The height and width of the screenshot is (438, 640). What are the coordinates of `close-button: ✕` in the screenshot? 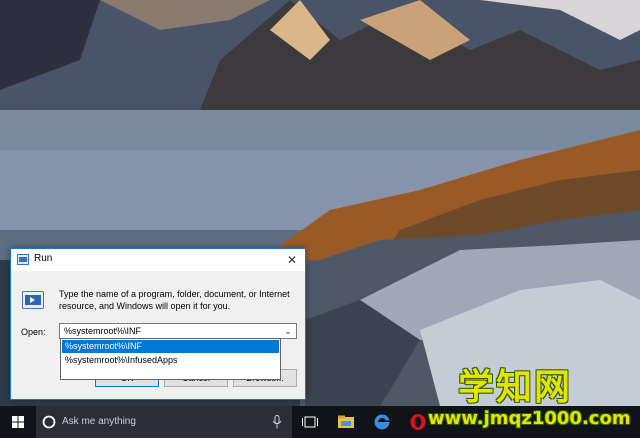 It's located at (292, 260).